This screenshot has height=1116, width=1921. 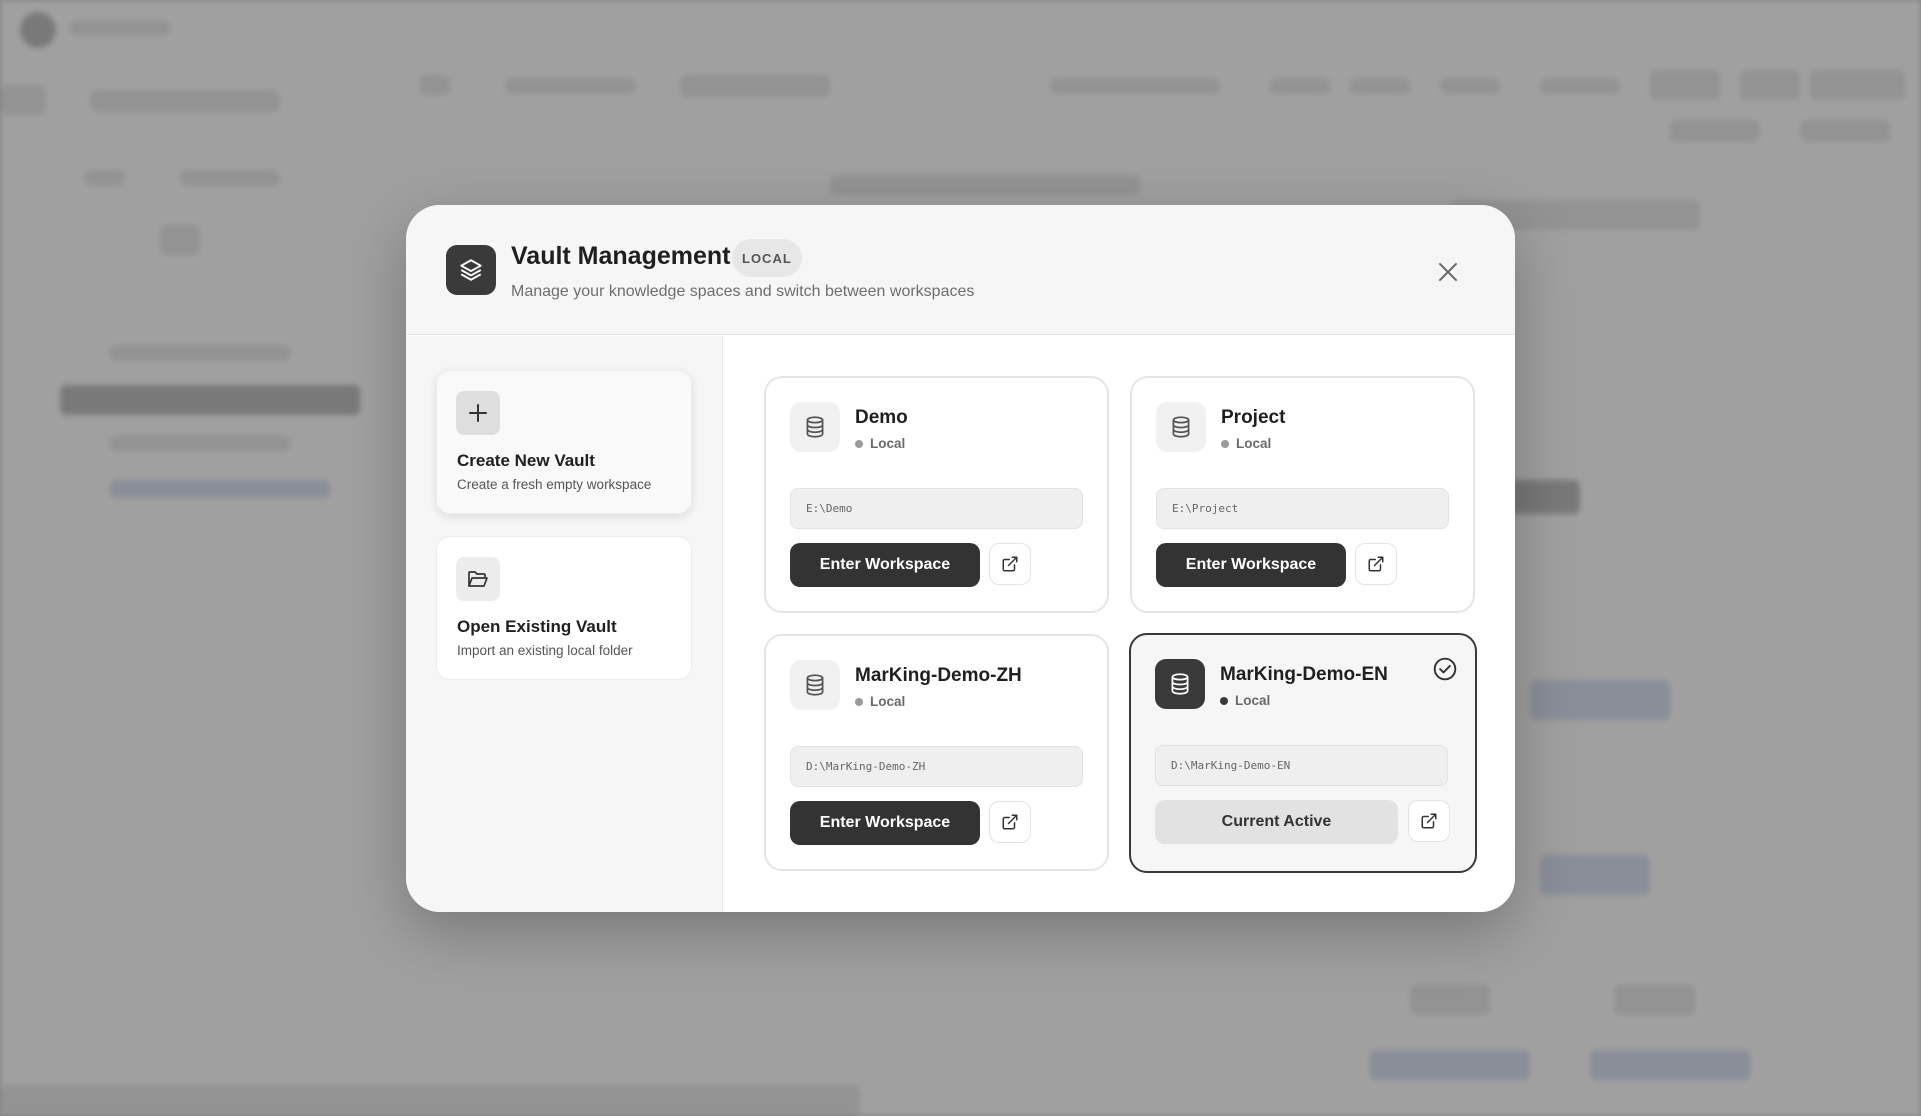 I want to click on vault-name: MarKing-Demo-EN, so click(x=1304, y=674).